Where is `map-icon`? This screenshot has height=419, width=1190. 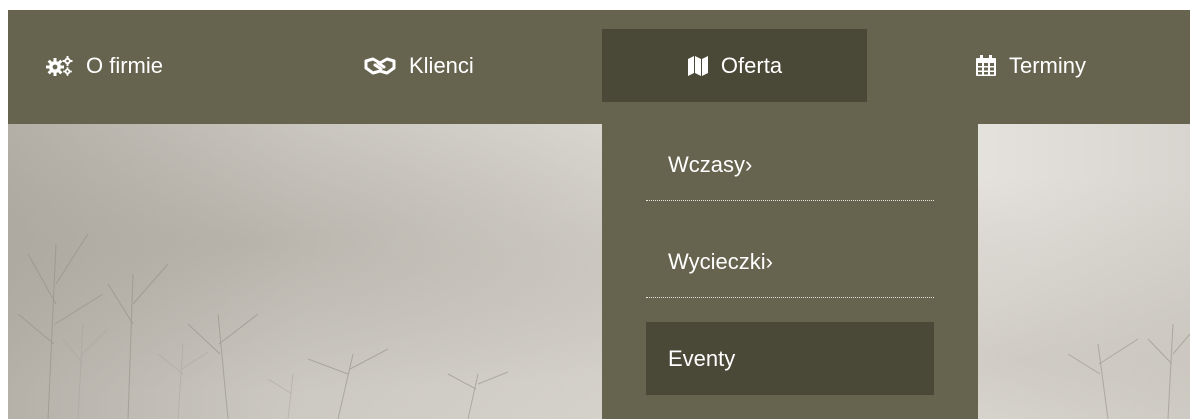
map-icon is located at coordinates (698, 66).